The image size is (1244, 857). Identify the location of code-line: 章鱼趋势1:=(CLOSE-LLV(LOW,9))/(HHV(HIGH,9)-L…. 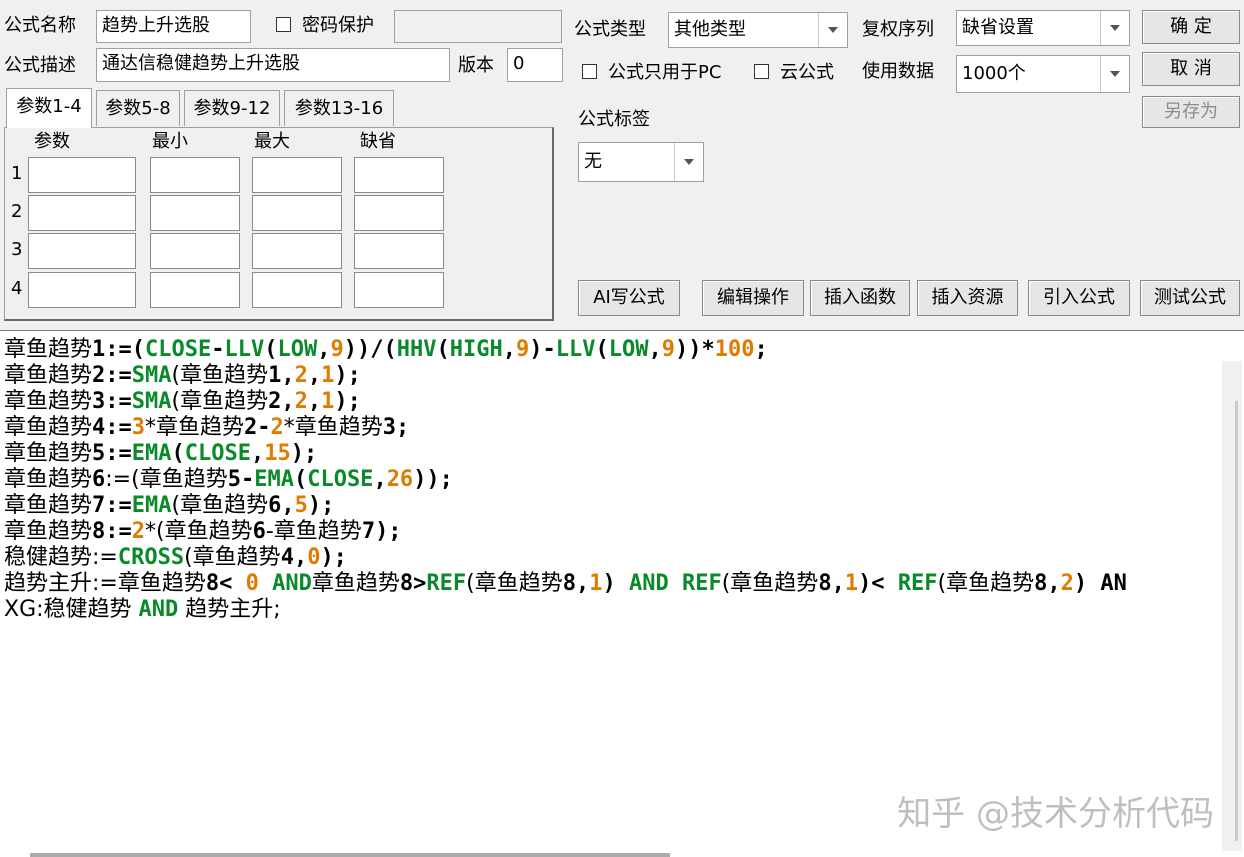
(386, 349).